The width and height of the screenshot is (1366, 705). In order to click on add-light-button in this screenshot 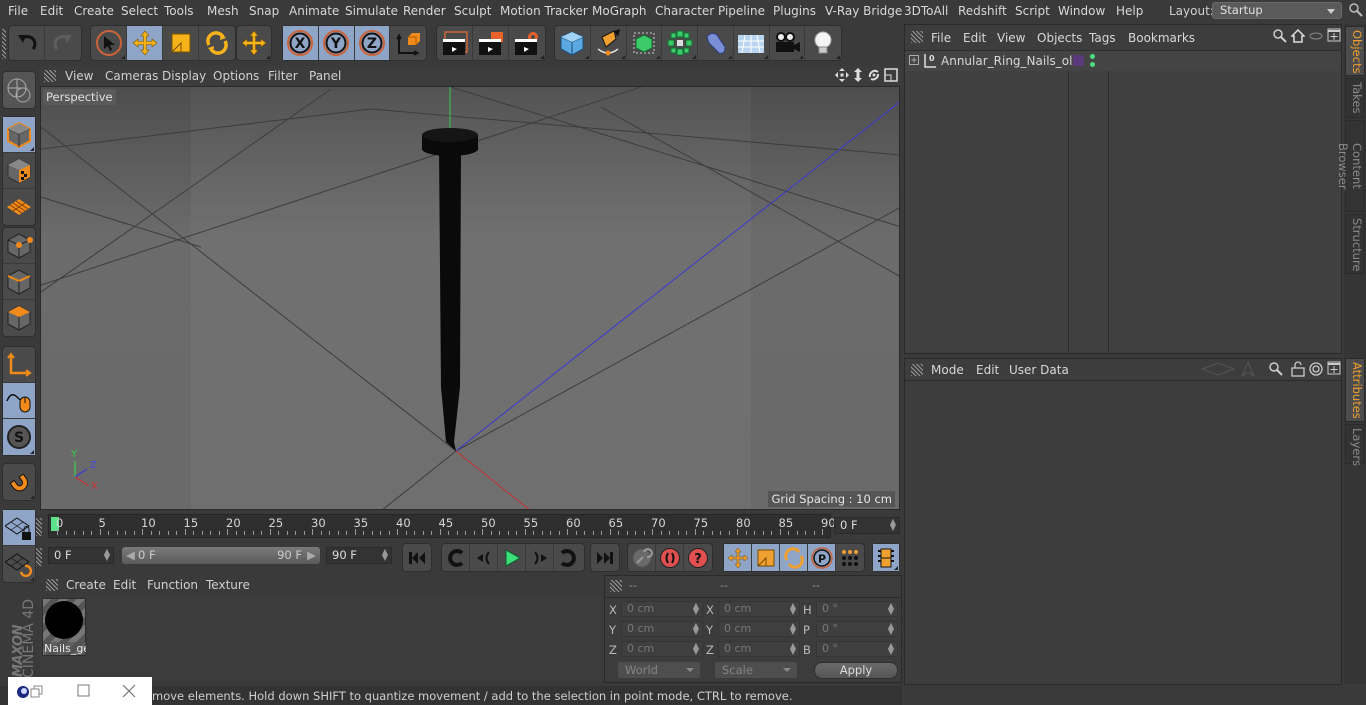, I will do `click(823, 43)`.